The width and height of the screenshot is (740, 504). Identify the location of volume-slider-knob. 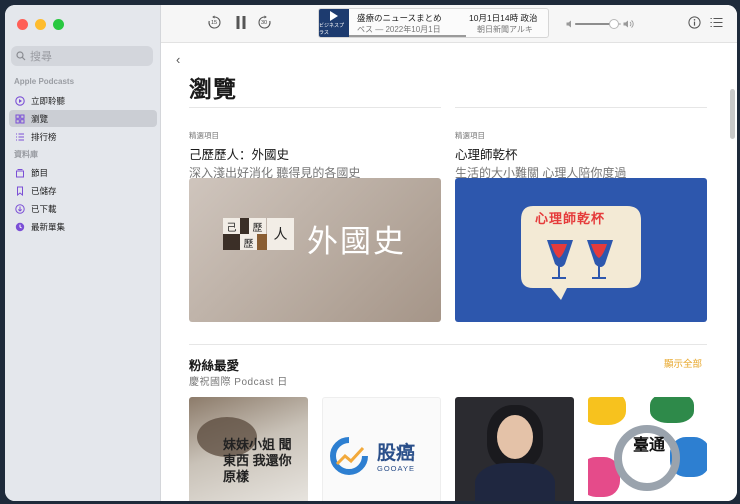
(614, 24).